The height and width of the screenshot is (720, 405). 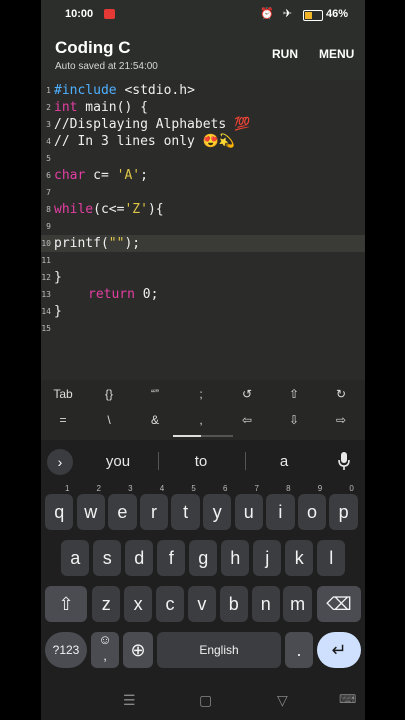 I want to click on page-indicator, so click(x=203, y=436).